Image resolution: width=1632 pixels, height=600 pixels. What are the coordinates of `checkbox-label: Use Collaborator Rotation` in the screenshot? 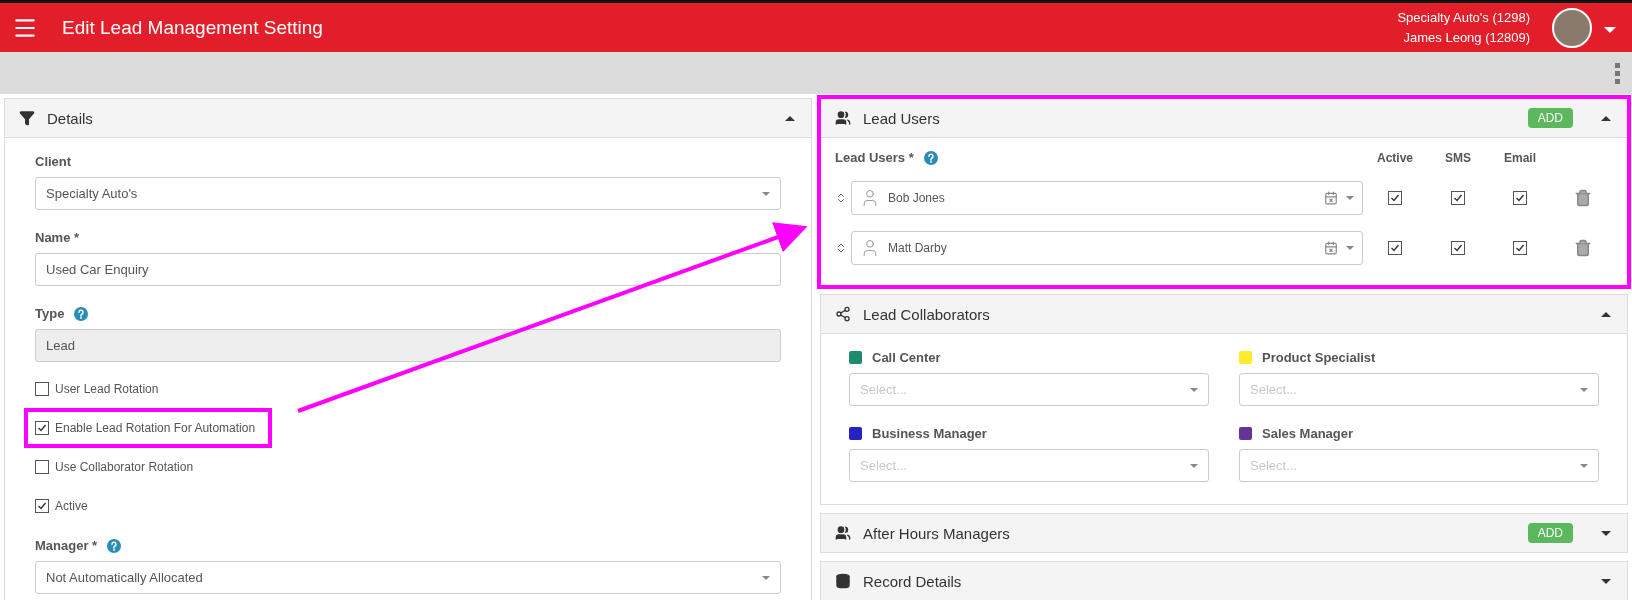 It's located at (124, 467).